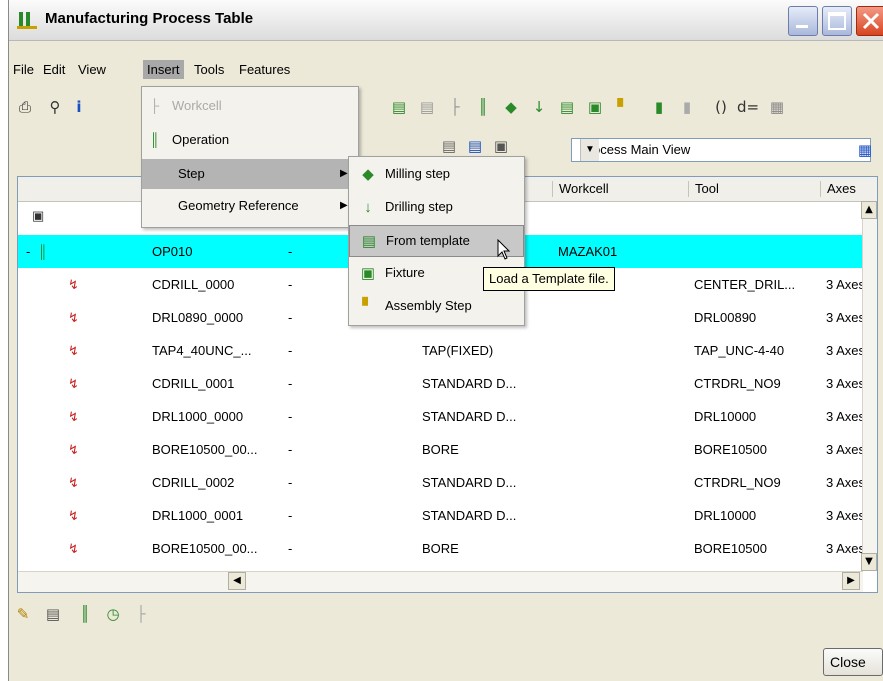 Image resolution: width=883 pixels, height=681 pixels. I want to click on header-tool: Tool, so click(703, 189).